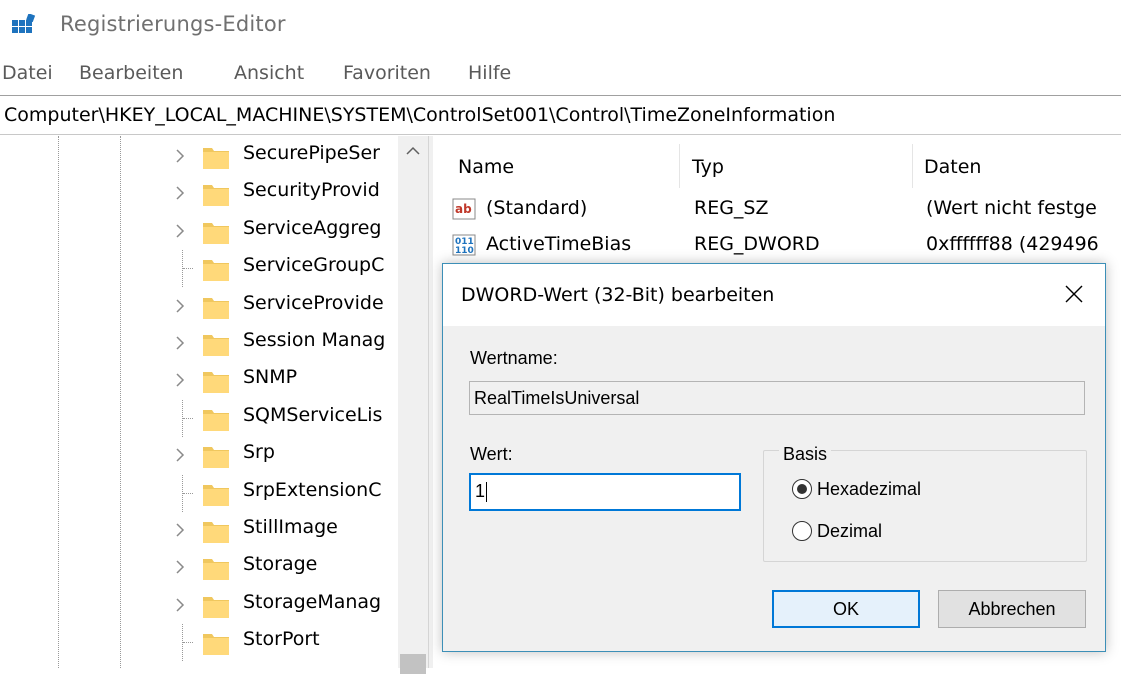 This screenshot has width=1121, height=674. Describe the element at coordinates (24, 25) in the screenshot. I see `regedit-icon` at that location.